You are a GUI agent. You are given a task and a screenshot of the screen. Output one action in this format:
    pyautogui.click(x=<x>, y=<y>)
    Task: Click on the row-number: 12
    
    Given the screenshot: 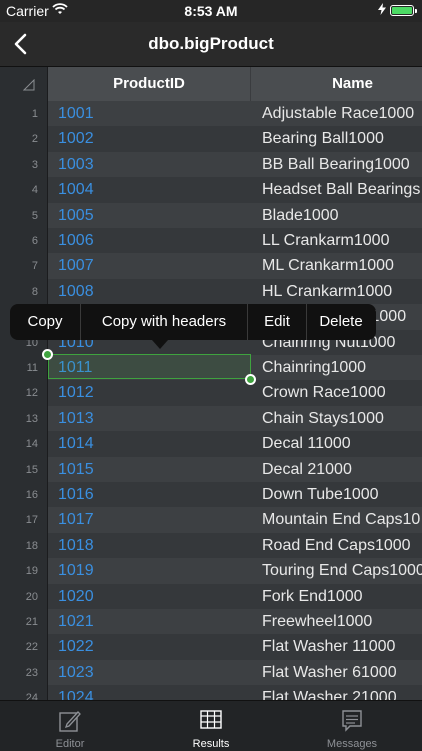 What is the action you would take?
    pyautogui.click(x=31, y=393)
    